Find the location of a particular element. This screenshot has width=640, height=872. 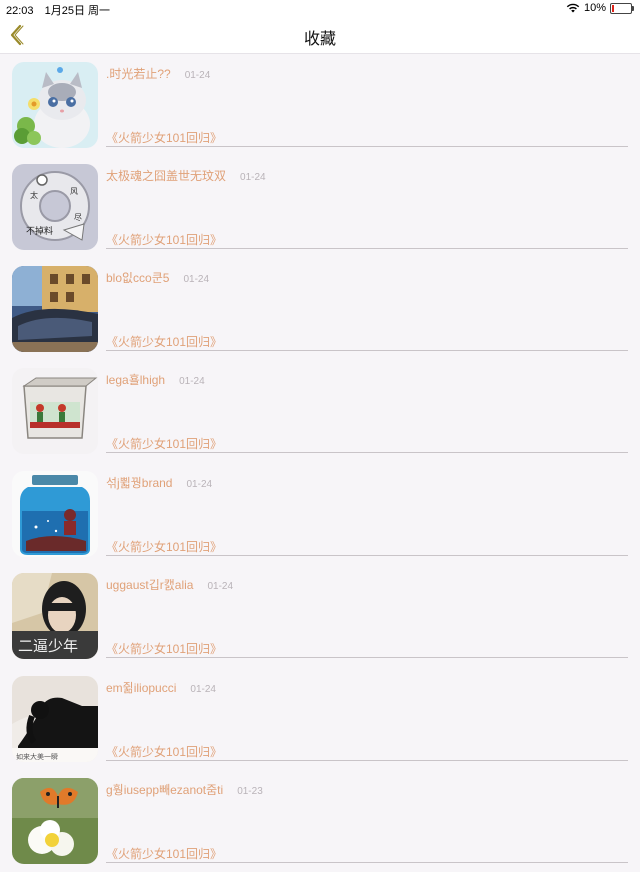

list-item: 太 风 尽 不掉料 太极魂之囧盖世无玟双 01-24 《火箭少女101回归》 is located at coordinates (320, 207).